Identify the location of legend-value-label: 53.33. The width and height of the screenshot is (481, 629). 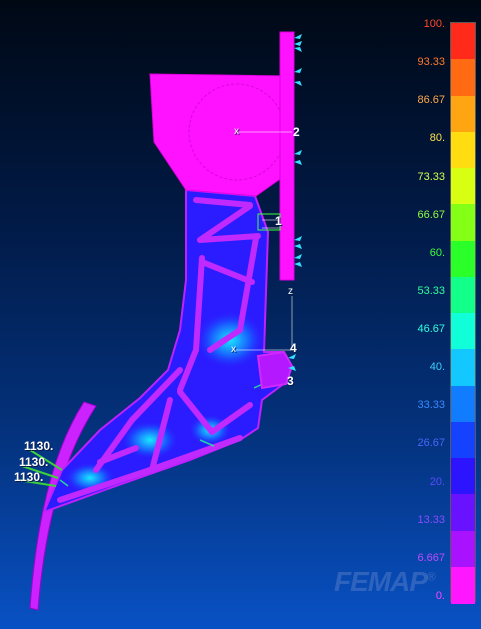
(431, 290).